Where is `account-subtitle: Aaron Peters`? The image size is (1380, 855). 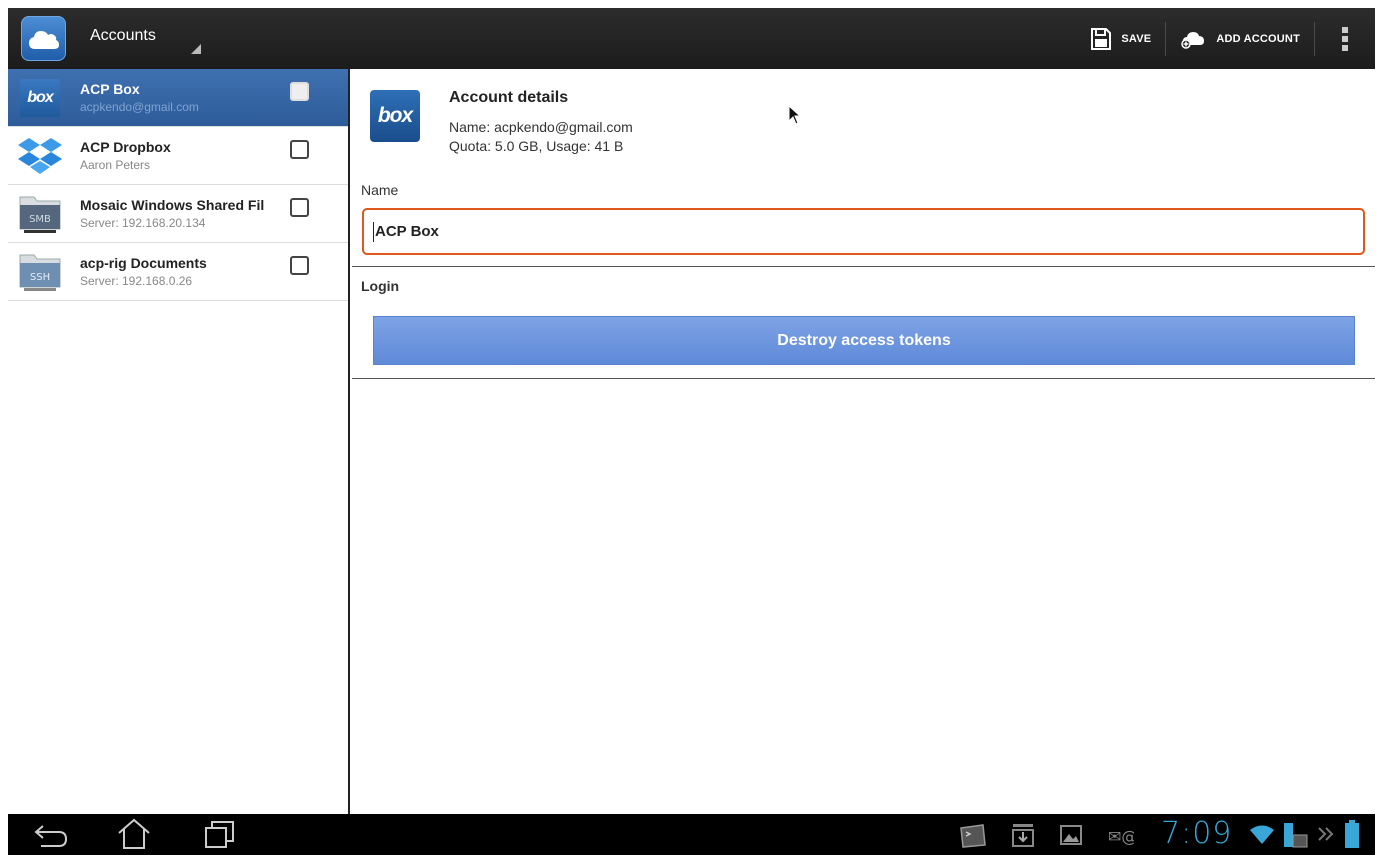 account-subtitle: Aaron Peters is located at coordinates (115, 165).